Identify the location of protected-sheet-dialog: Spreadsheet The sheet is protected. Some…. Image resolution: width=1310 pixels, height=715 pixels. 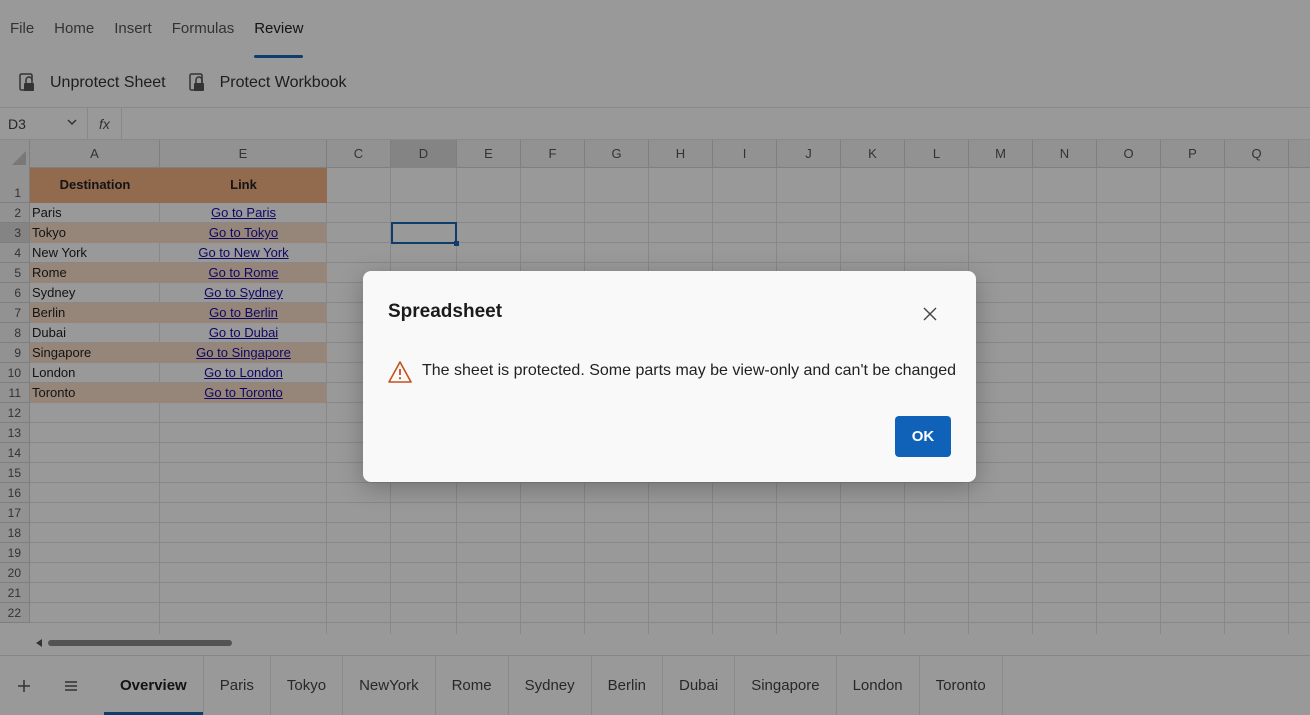
(669, 376).